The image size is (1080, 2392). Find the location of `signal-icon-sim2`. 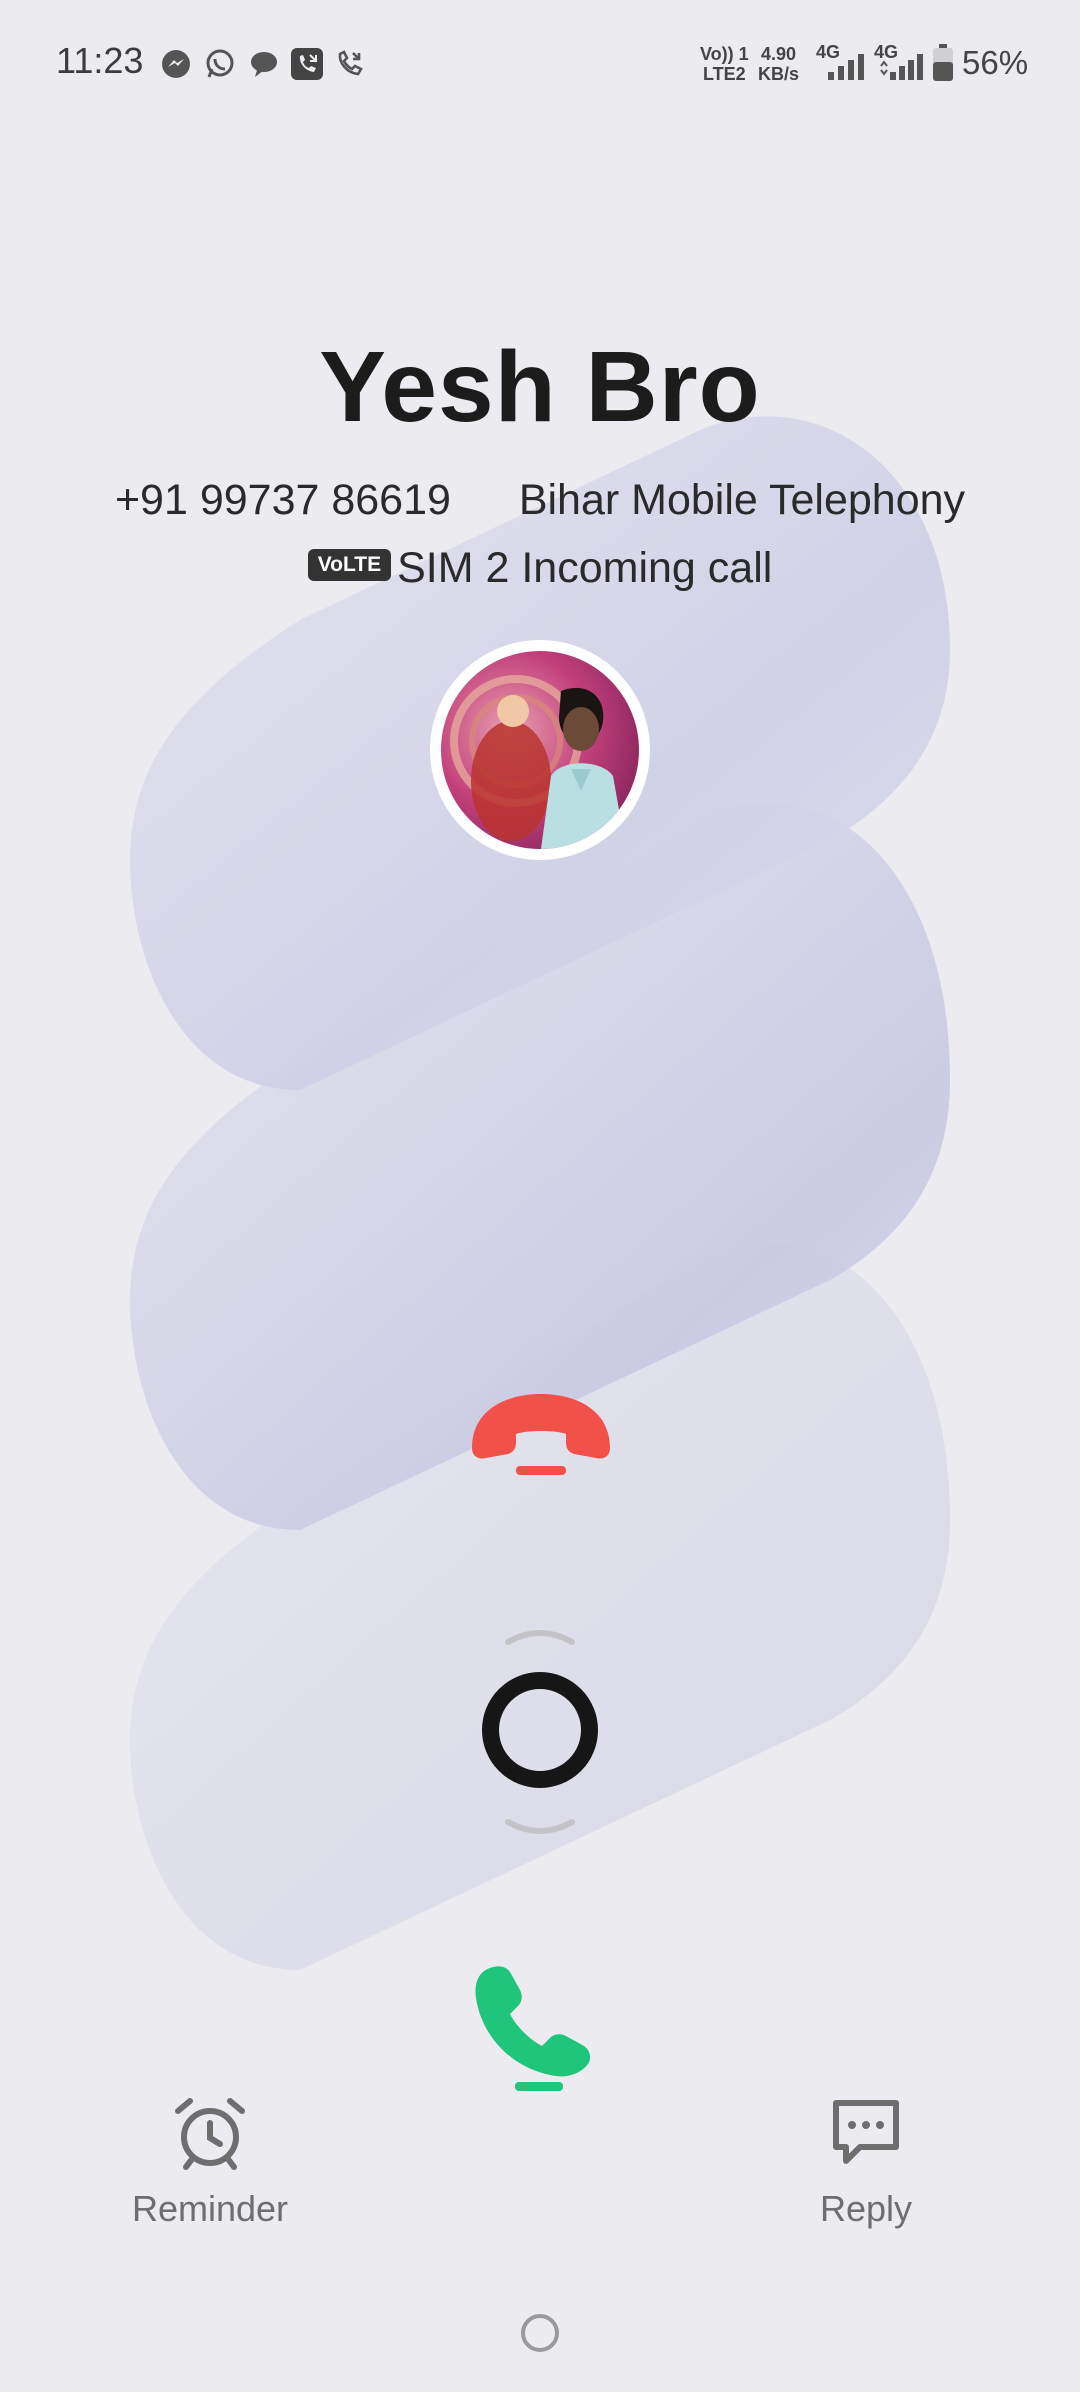

signal-icon-sim2 is located at coordinates (901, 67).